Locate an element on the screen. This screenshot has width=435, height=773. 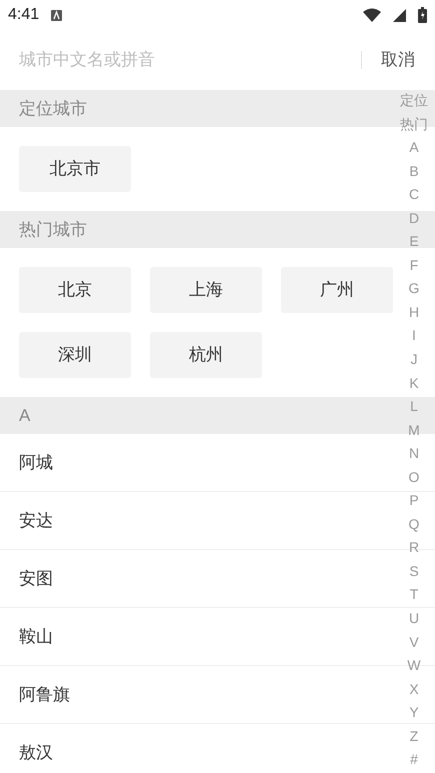
city-list-item: 安图 is located at coordinates (36, 579).